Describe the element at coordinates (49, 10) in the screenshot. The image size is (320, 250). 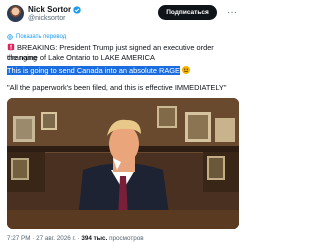
I see `author-name: Nick Sortor` at that location.